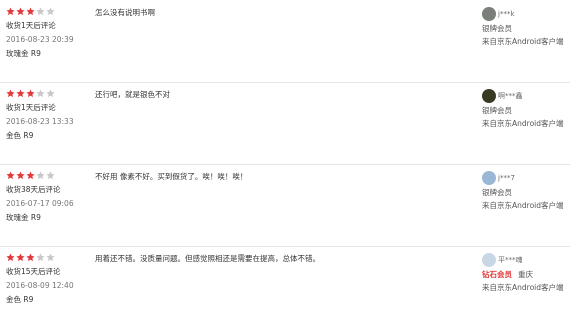  I want to click on reviewer-name: 啊***鑫, so click(510, 96).